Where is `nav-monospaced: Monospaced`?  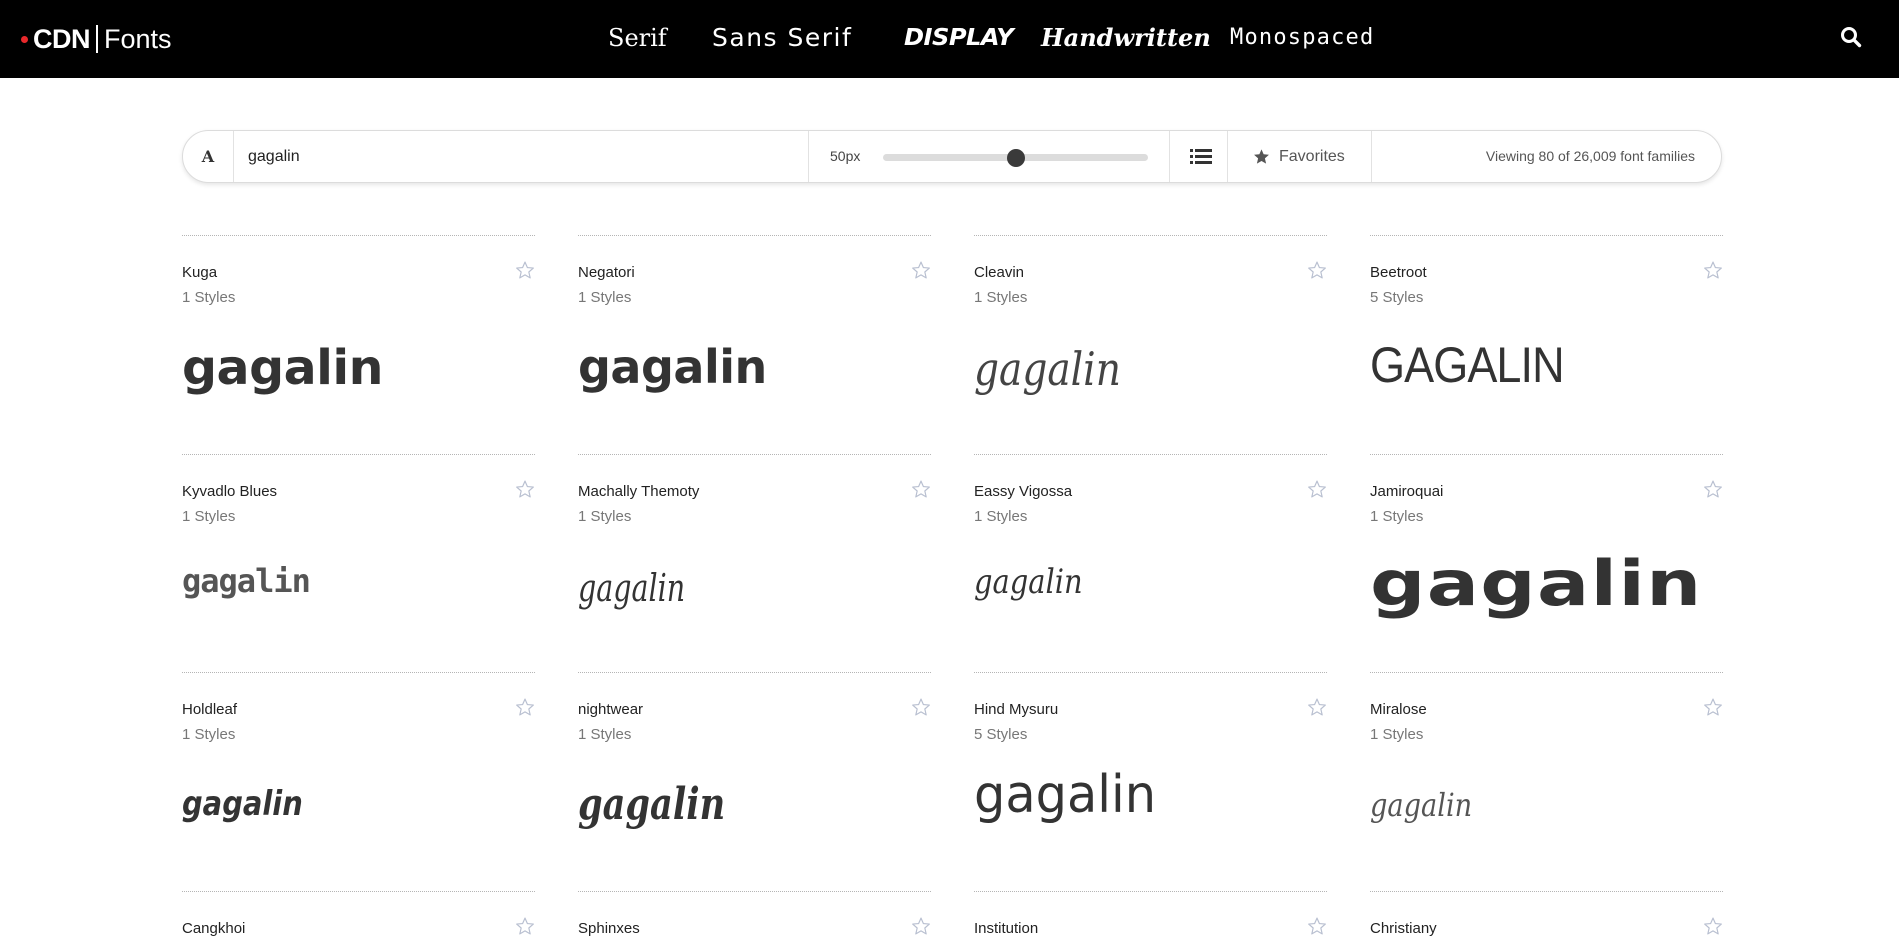 nav-monospaced: Monospaced is located at coordinates (1302, 38).